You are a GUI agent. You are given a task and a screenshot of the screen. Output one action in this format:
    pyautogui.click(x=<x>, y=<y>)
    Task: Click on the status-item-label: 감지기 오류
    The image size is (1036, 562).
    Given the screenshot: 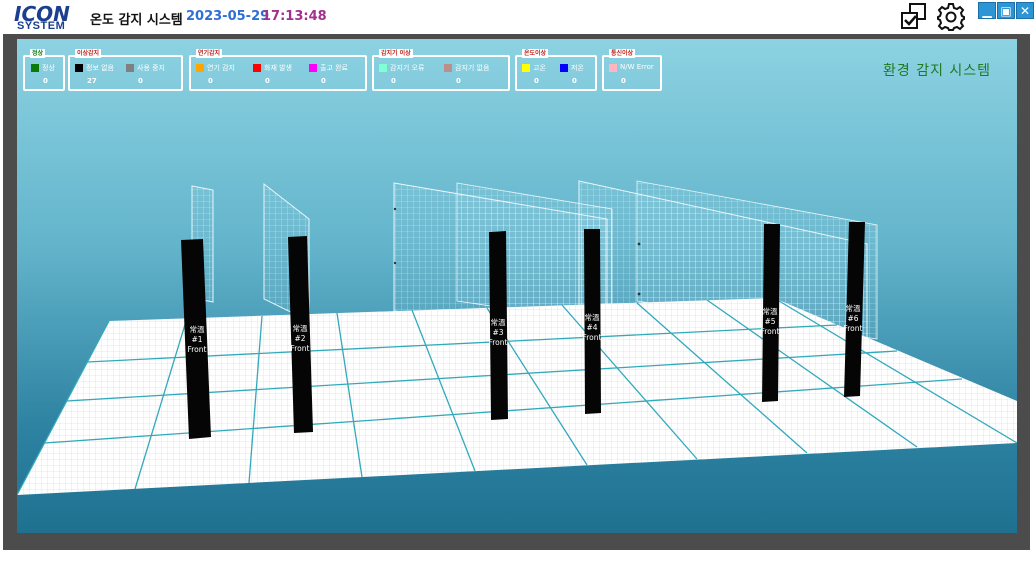 What is the action you would take?
    pyautogui.click(x=407, y=68)
    